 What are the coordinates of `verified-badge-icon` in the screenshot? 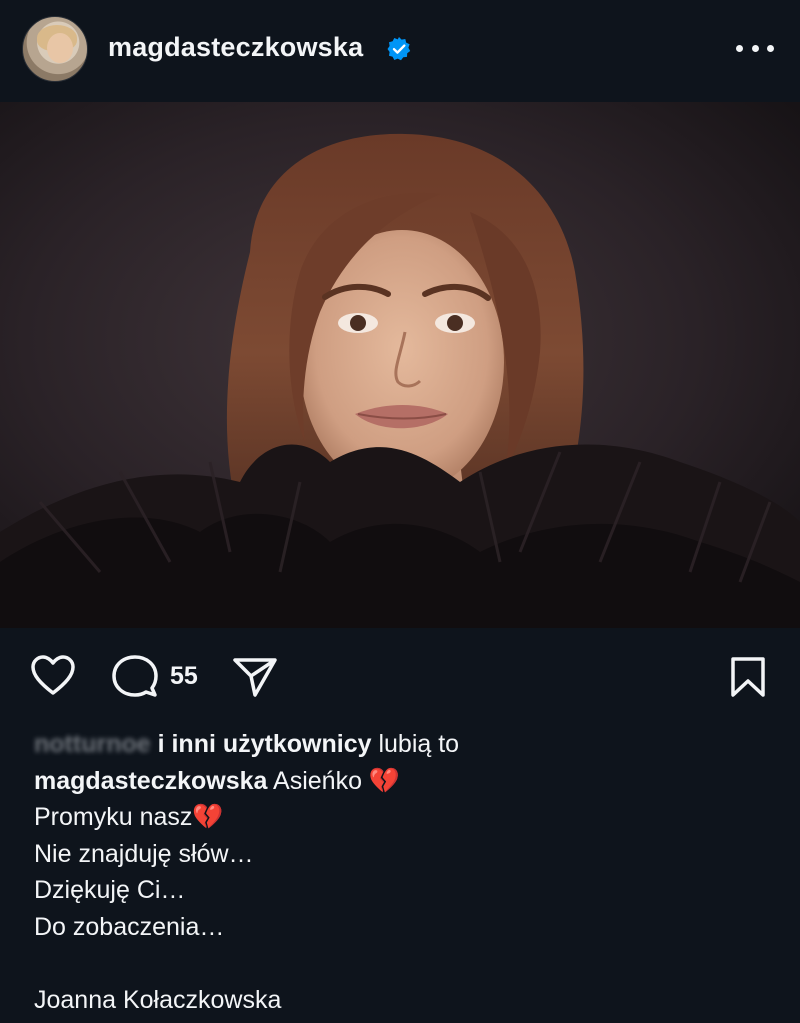 It's located at (399, 49).